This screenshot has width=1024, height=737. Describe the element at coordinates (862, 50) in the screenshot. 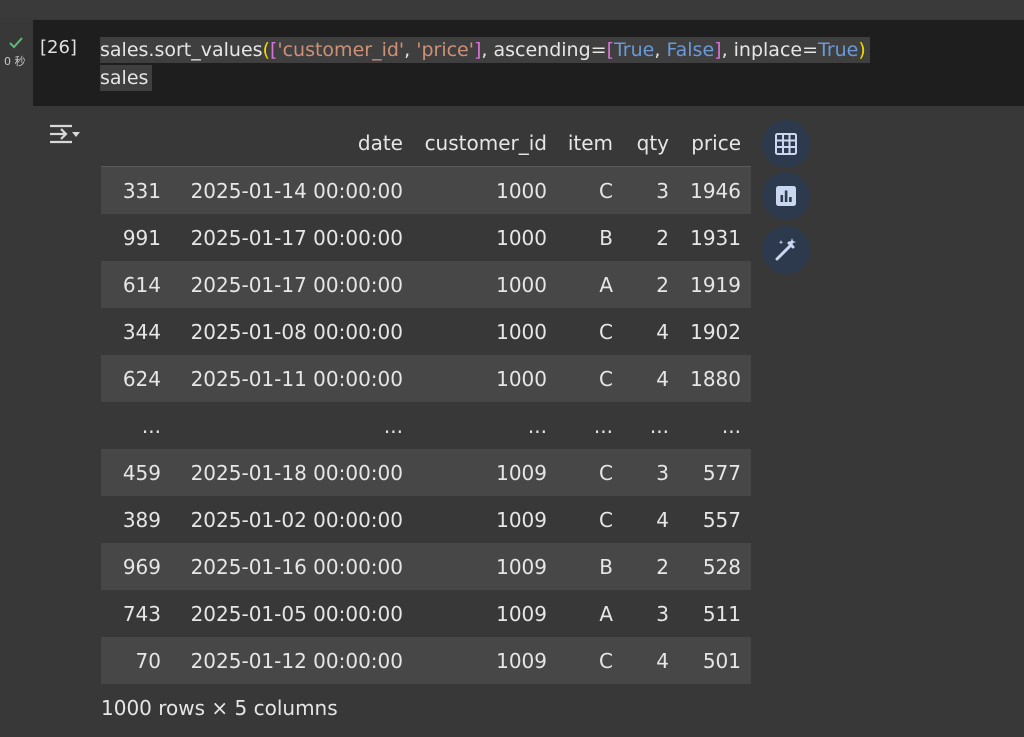

I see `code-token: )` at that location.